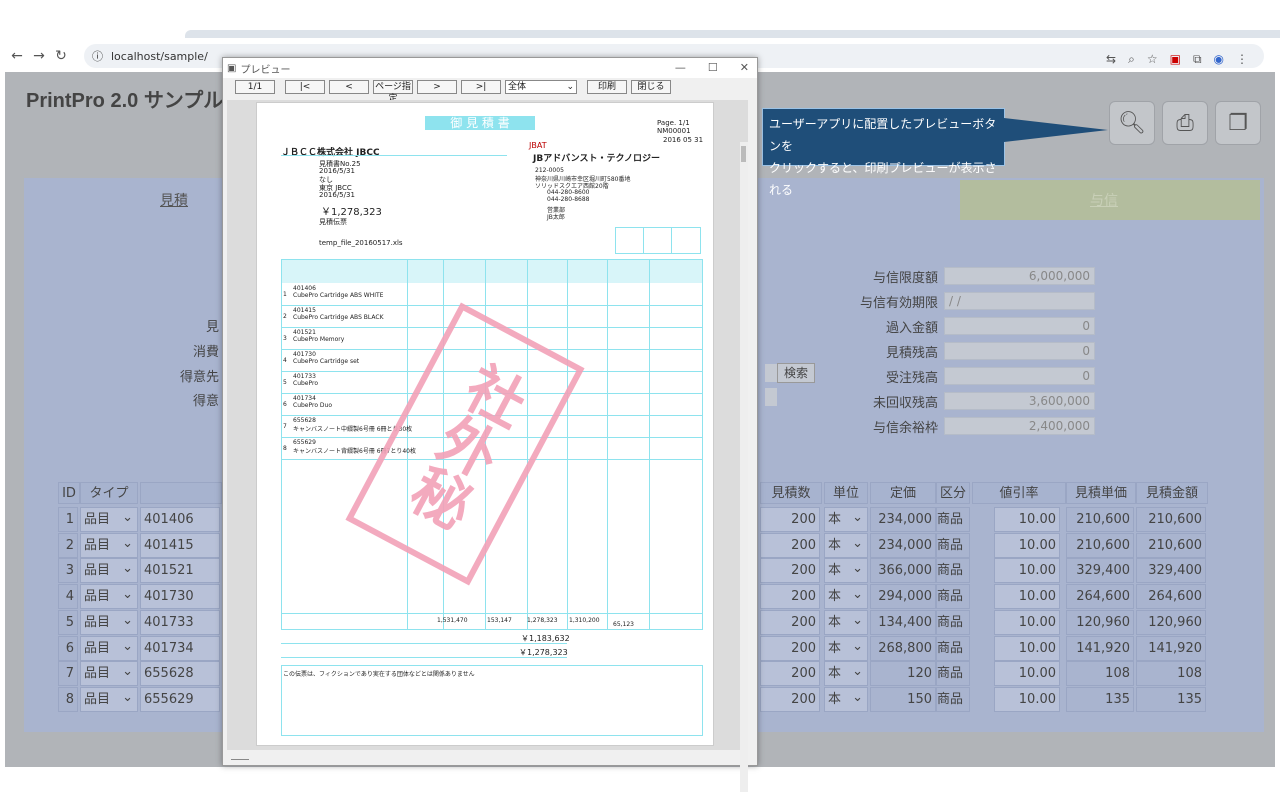 This screenshot has width=1280, height=800. Describe the element at coordinates (1019, 351) in the screenshot. I see `estimate-balance-field: 0` at that location.